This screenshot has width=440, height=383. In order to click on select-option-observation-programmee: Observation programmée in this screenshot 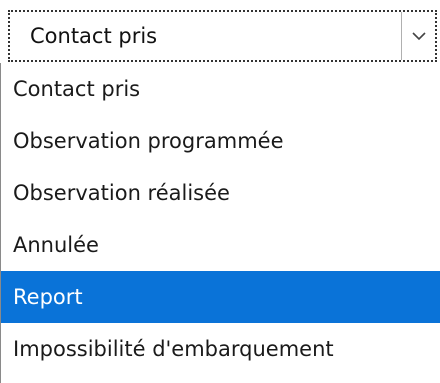, I will do `click(220, 141)`.